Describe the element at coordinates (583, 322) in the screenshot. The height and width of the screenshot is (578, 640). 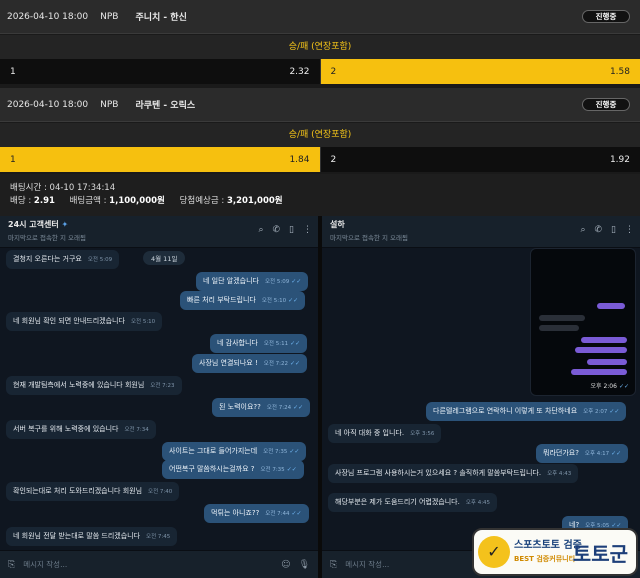
I see `shared-screenshot-image: 오후 2:06 ✓✓` at that location.